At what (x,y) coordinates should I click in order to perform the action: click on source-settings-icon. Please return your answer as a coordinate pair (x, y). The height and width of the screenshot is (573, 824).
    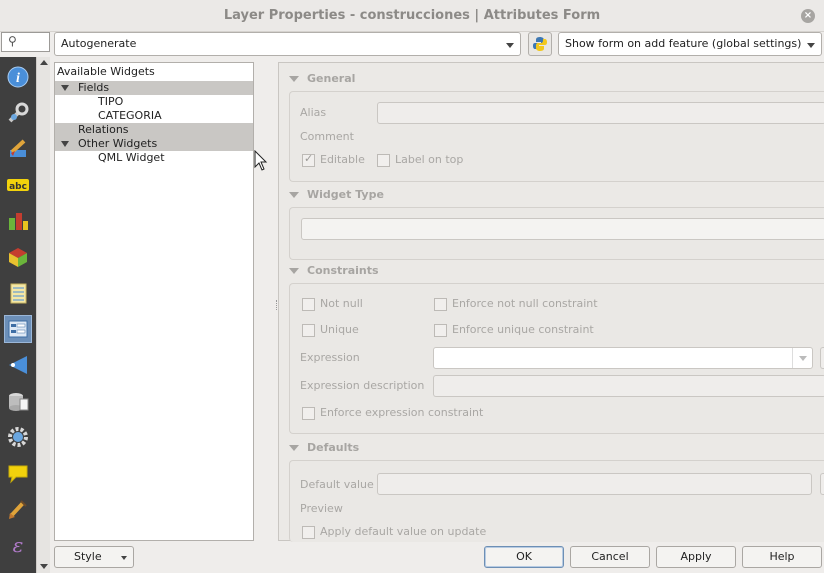
    Looking at the image, I should click on (18, 112).